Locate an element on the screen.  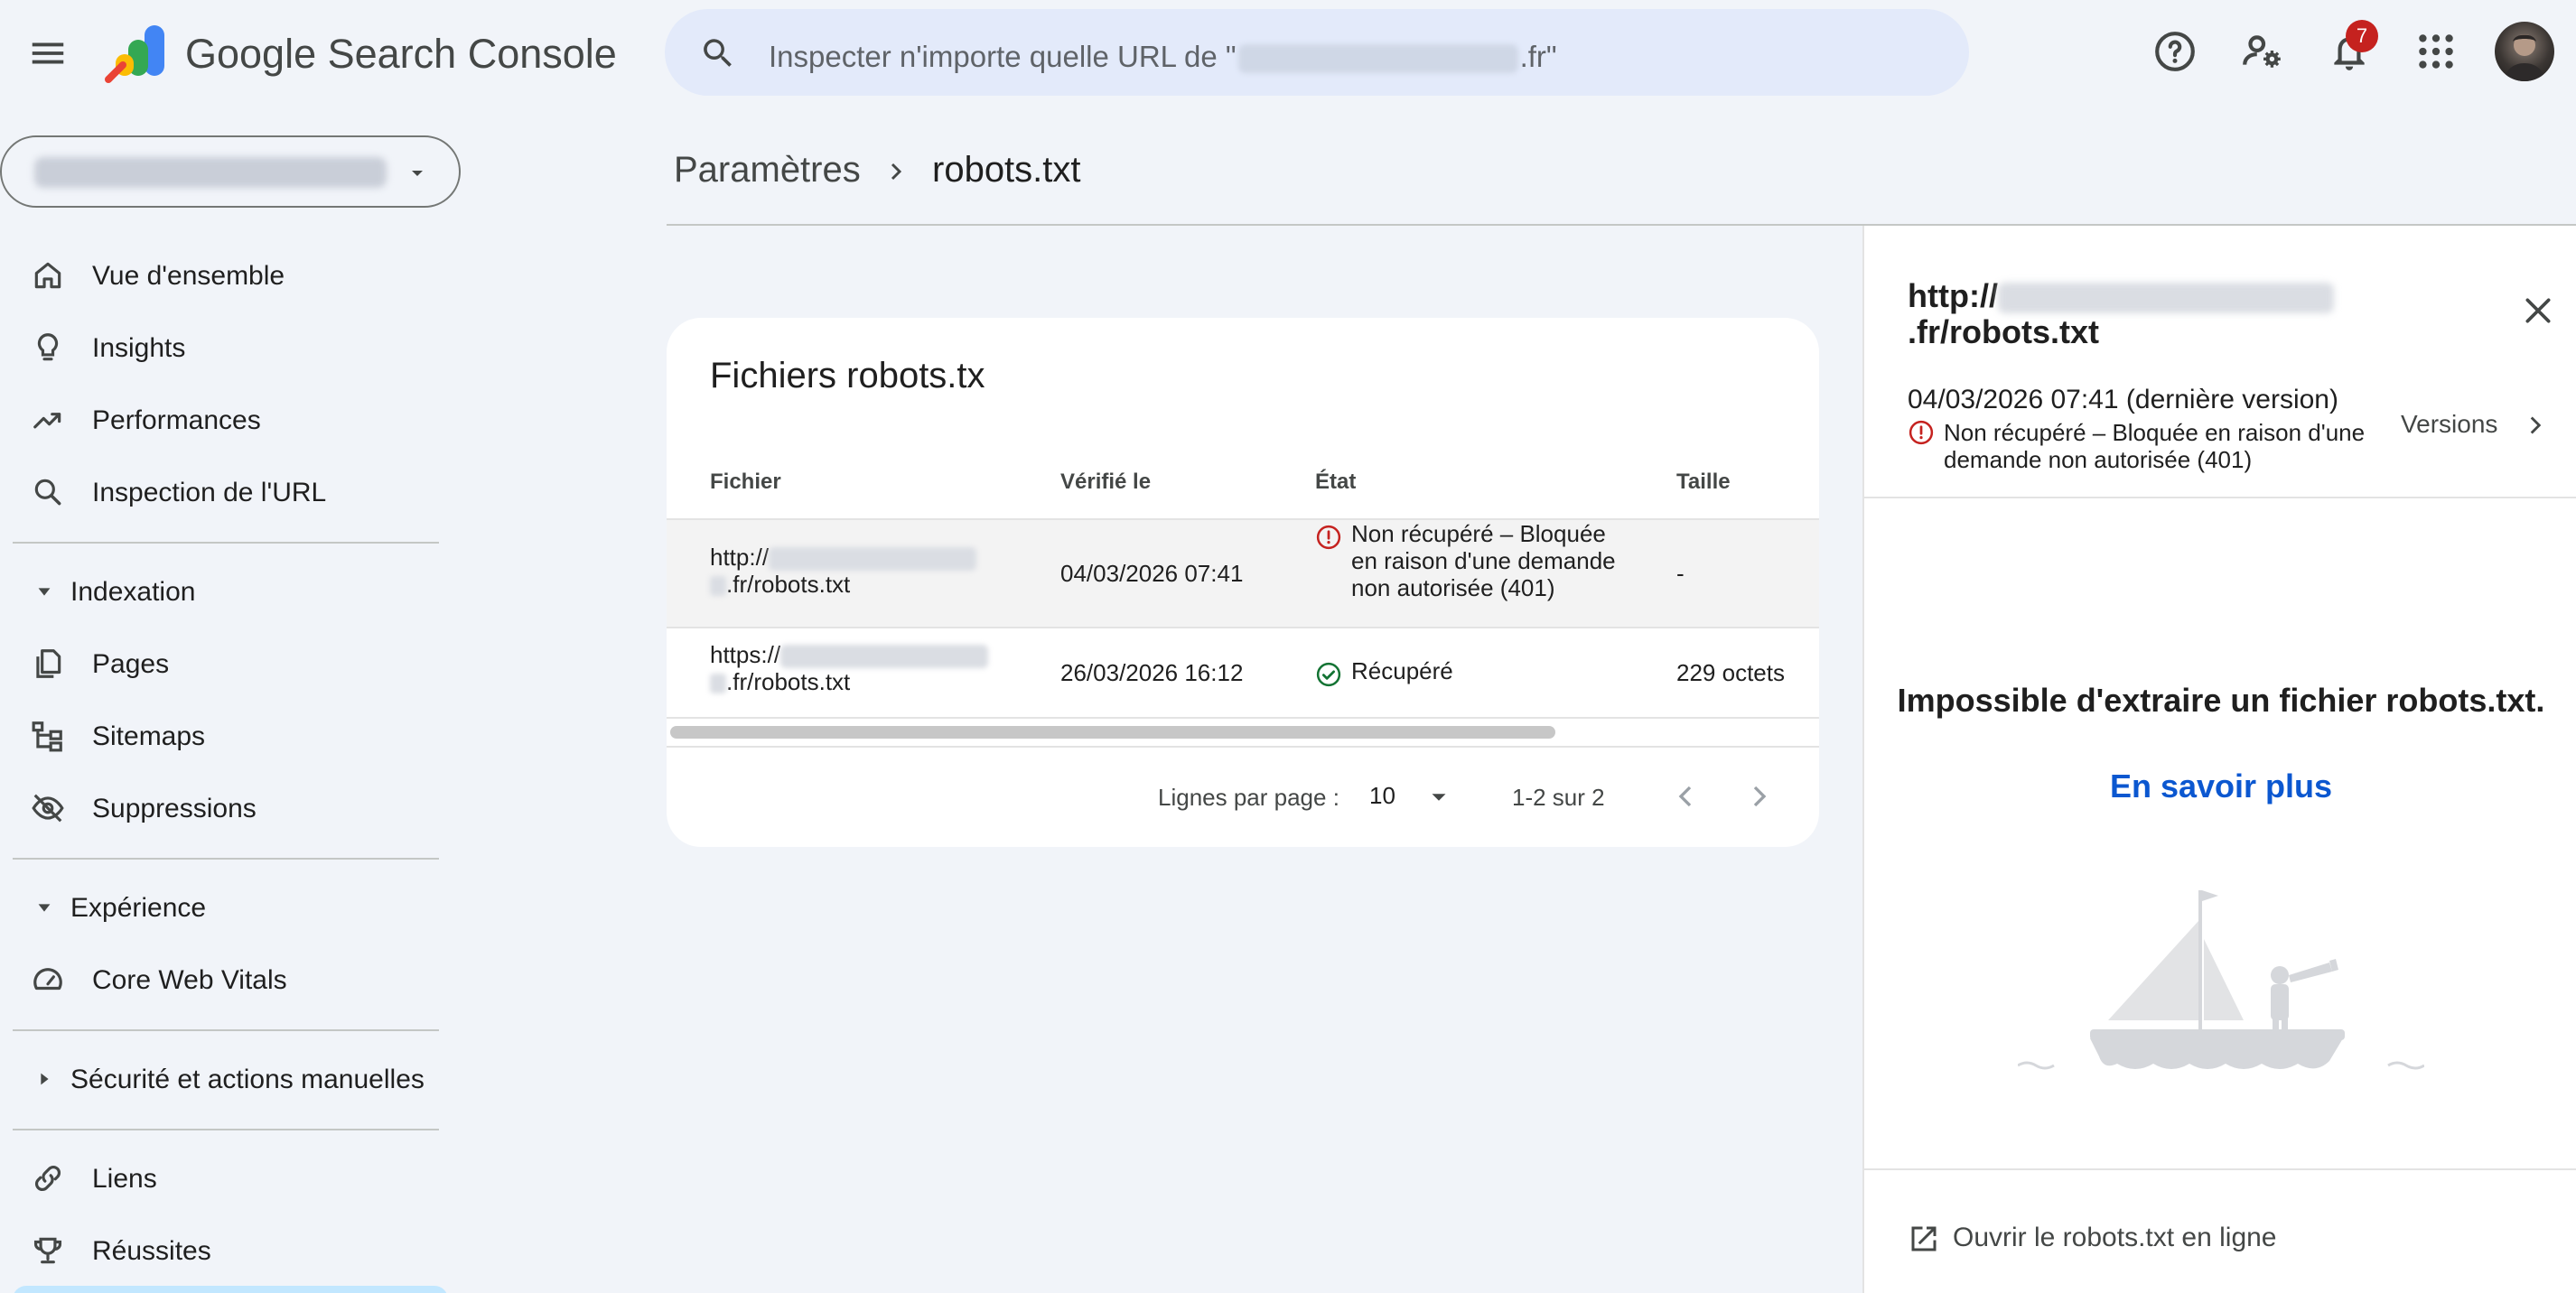
property-selector is located at coordinates (230, 171).